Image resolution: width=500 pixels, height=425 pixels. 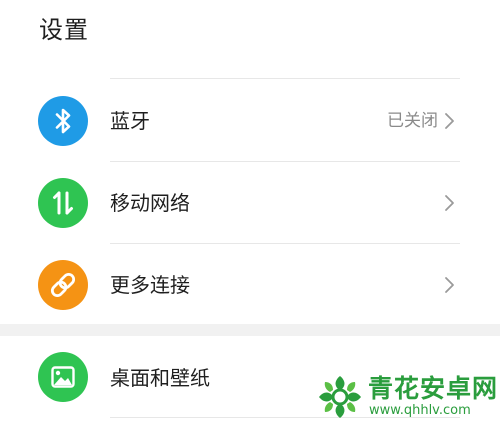 I want to click on divider, so click(x=285, y=78).